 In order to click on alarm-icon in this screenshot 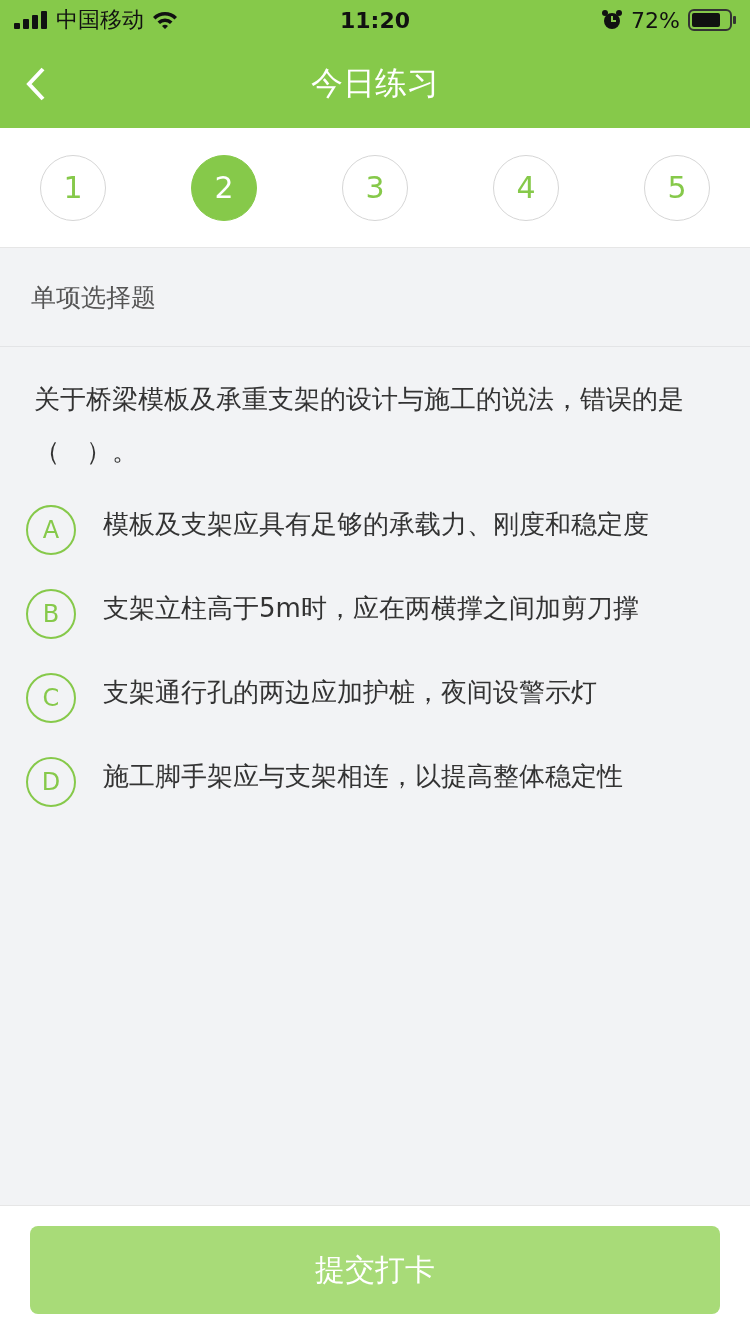, I will do `click(612, 20)`.